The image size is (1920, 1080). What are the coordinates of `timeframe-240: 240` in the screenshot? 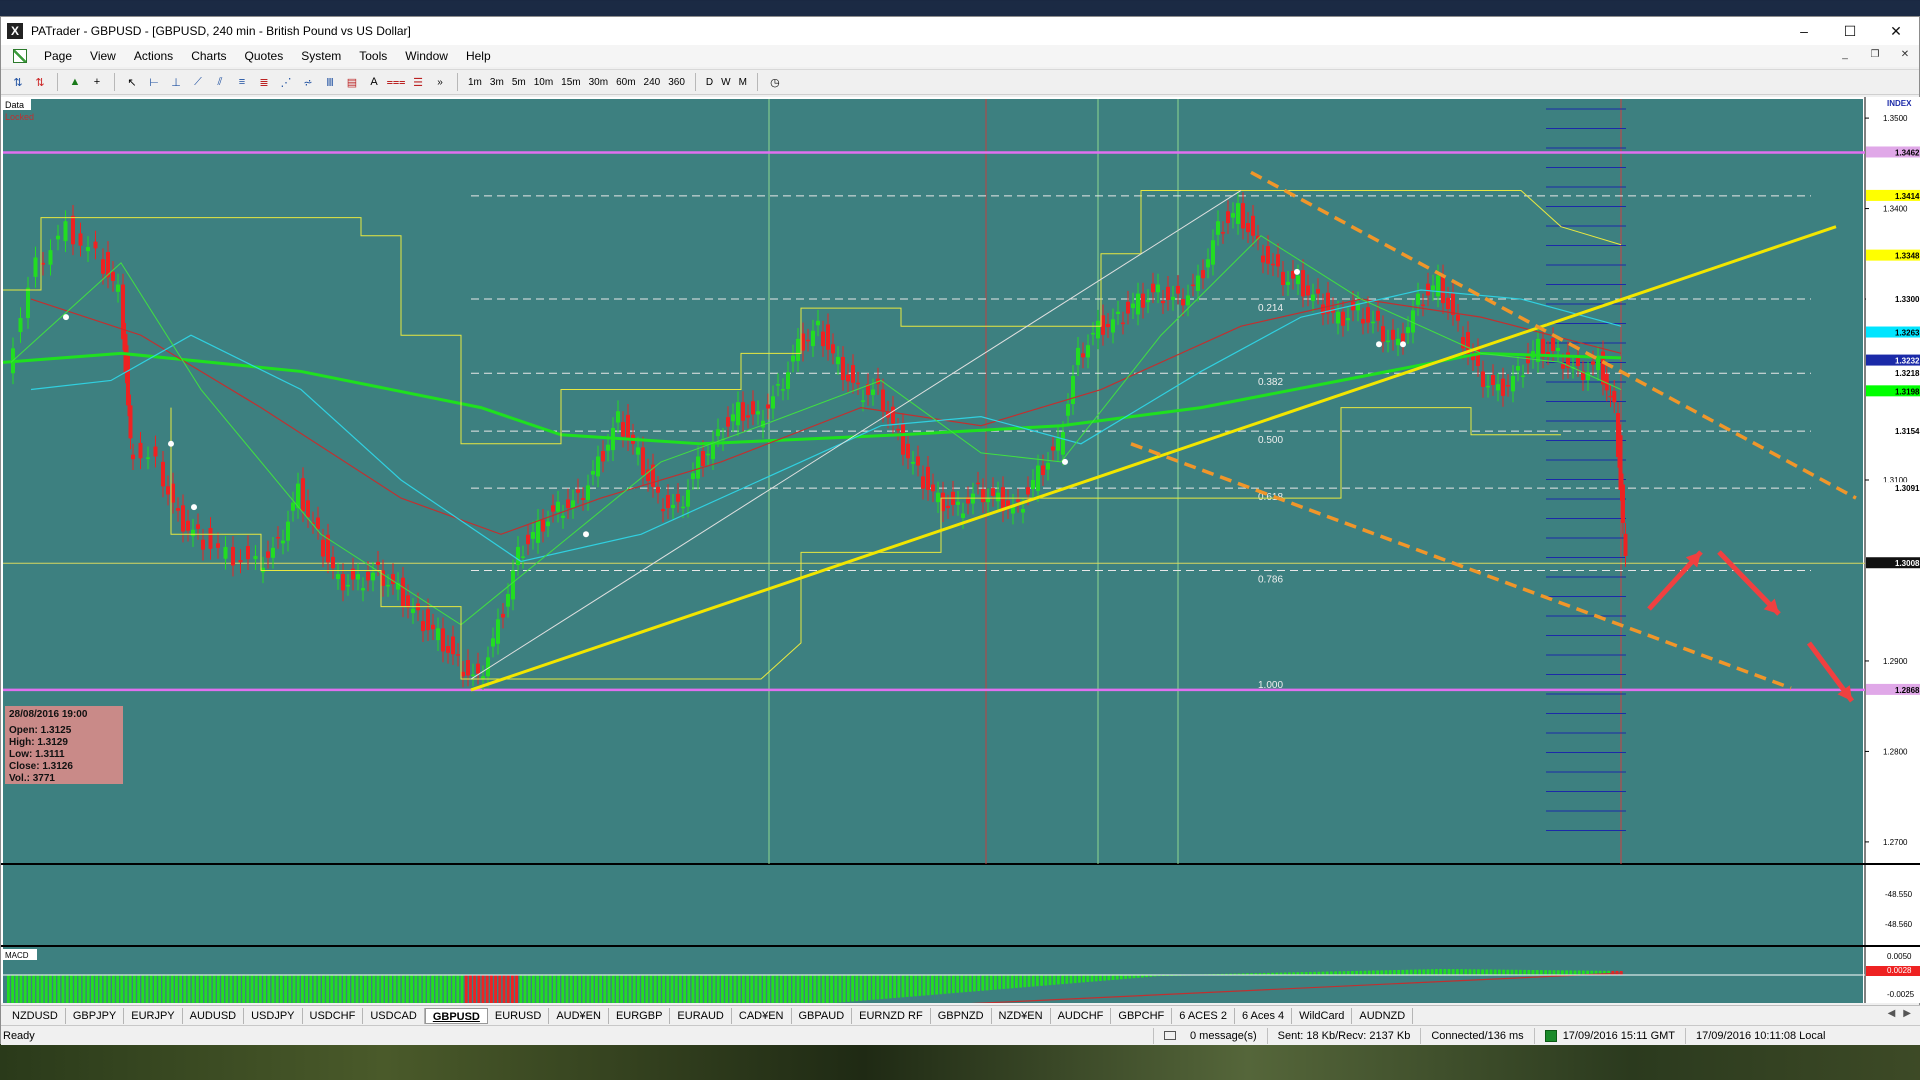 It's located at (652, 82).